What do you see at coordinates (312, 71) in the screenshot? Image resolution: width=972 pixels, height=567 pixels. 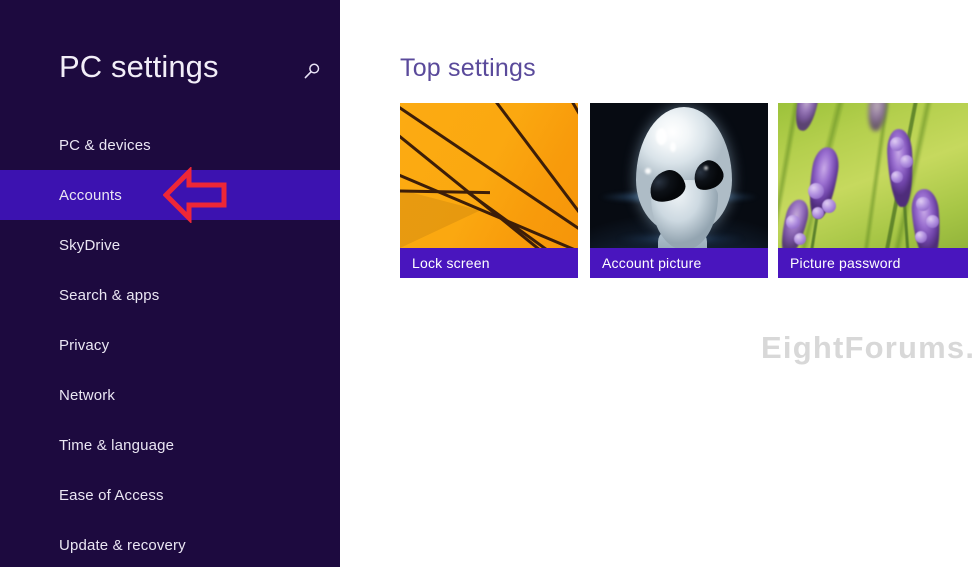 I see `search-icon` at bounding box center [312, 71].